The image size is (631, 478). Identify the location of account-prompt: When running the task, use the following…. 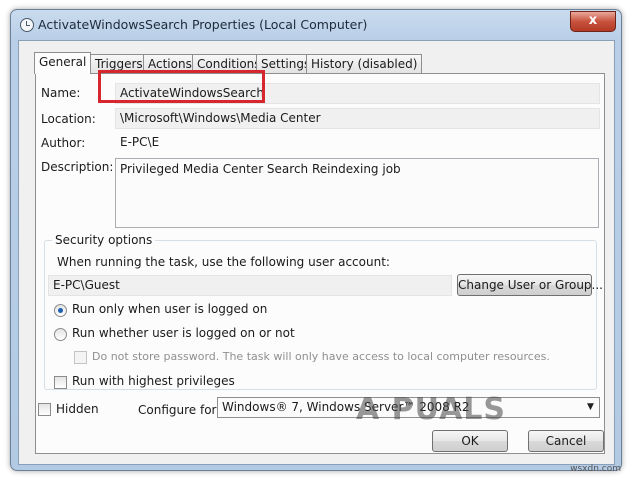
(223, 262).